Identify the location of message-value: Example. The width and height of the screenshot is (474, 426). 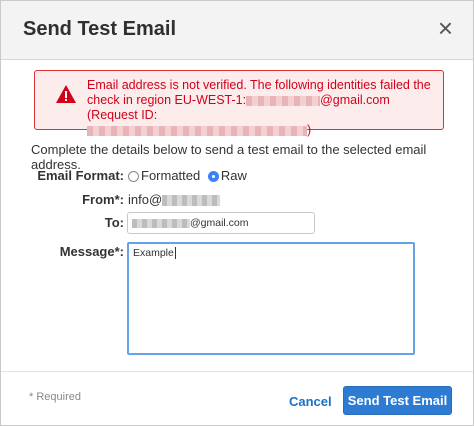
(153, 253).